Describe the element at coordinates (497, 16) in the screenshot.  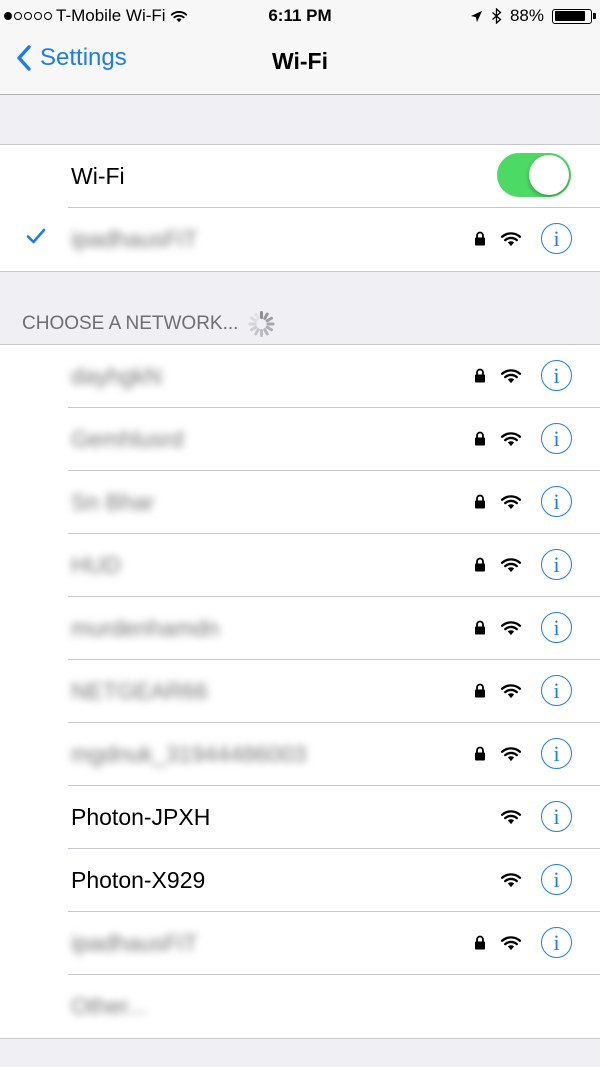
I see `bluetooth-icon` at that location.